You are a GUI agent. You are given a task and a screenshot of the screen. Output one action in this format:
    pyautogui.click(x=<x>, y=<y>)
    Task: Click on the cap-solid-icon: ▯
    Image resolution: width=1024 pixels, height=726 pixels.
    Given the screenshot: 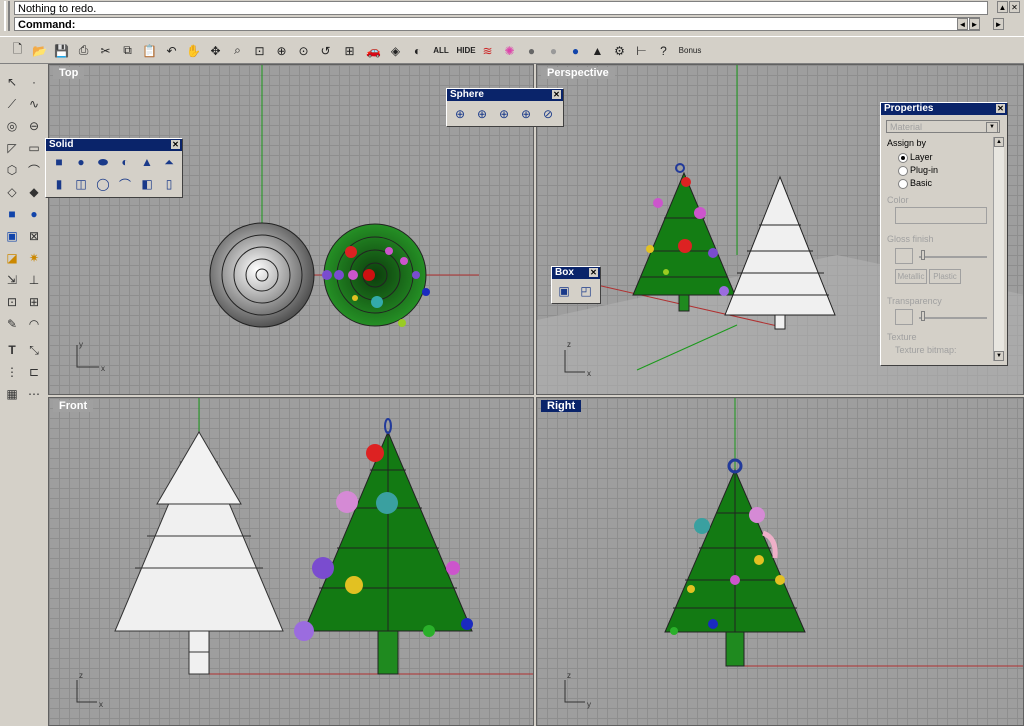 What is the action you would take?
    pyautogui.click(x=169, y=184)
    